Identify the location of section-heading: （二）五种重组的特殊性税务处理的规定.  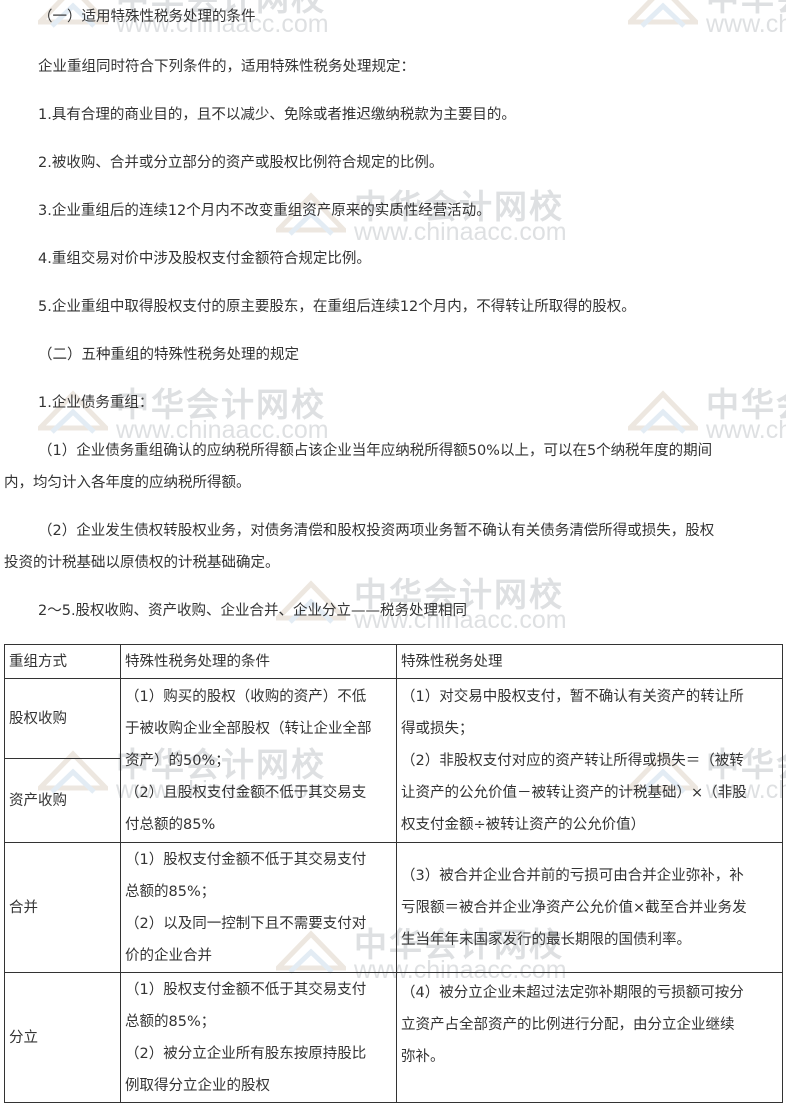
(168, 355).